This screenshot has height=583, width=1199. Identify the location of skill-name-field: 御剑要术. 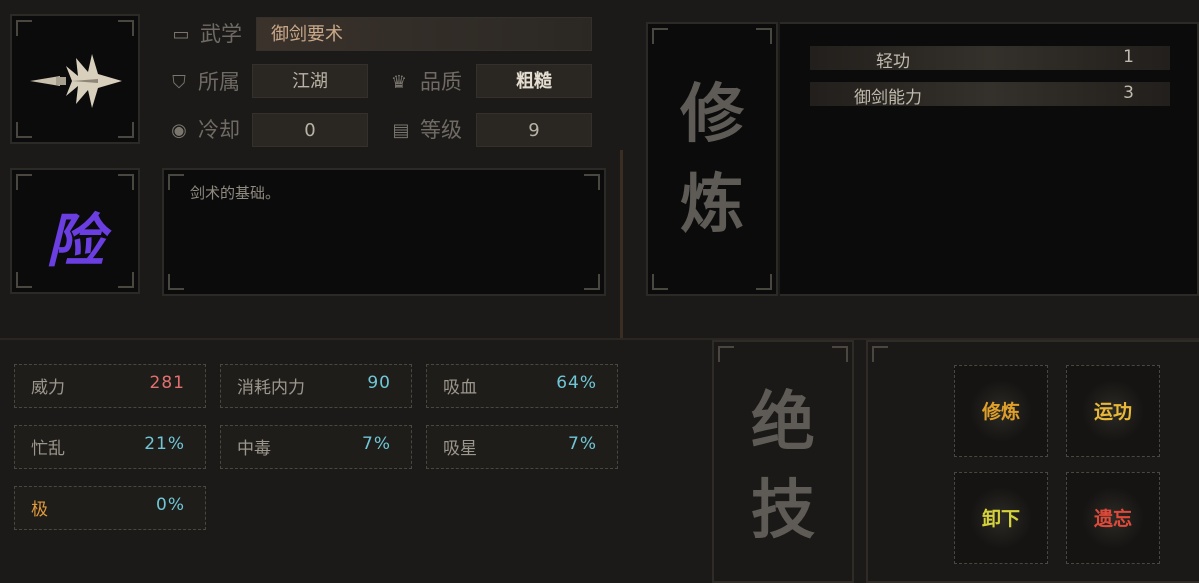
(424, 34).